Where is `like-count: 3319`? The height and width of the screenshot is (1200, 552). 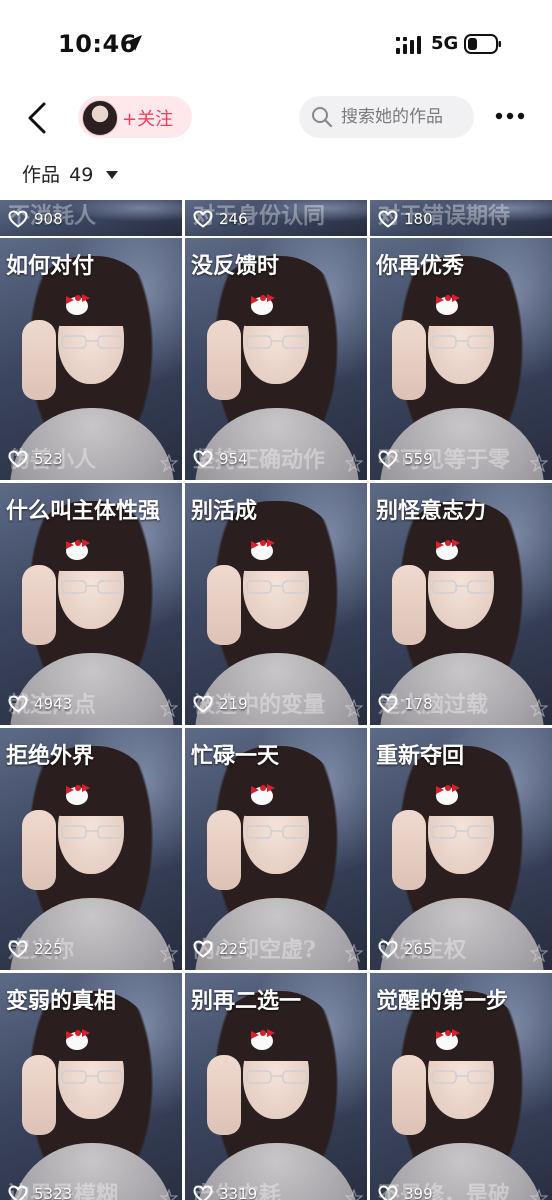 like-count: 3319 is located at coordinates (238, 1192).